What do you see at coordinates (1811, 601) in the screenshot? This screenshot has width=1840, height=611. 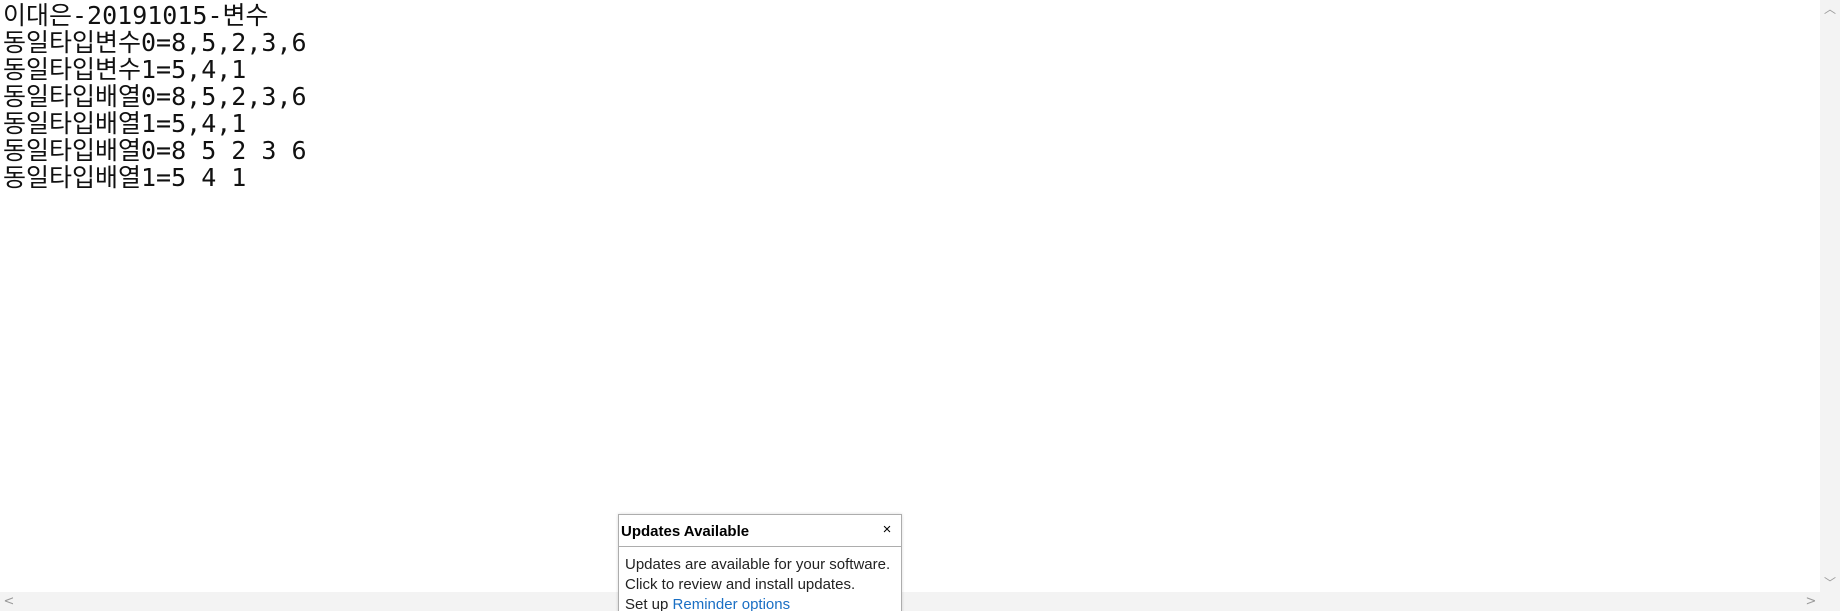 I see `scroll-right-icon: >` at bounding box center [1811, 601].